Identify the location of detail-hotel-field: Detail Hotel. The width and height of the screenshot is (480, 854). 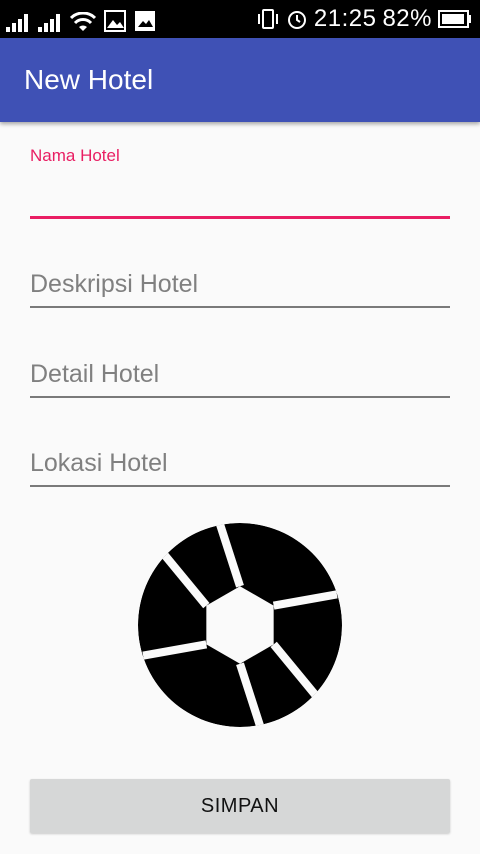
(240, 379).